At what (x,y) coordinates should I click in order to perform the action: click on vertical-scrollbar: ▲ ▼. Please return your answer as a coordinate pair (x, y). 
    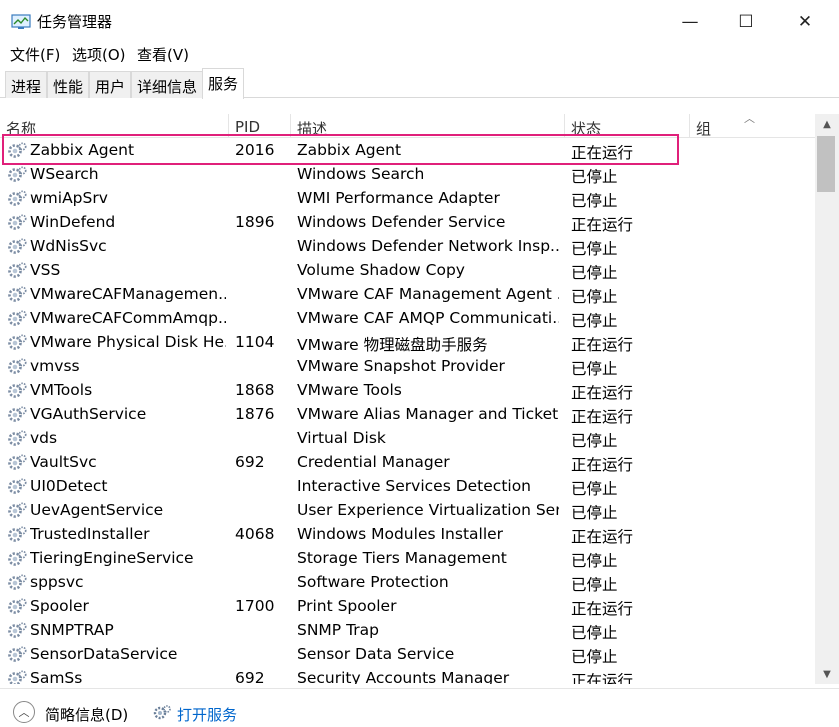
    Looking at the image, I should click on (827, 399).